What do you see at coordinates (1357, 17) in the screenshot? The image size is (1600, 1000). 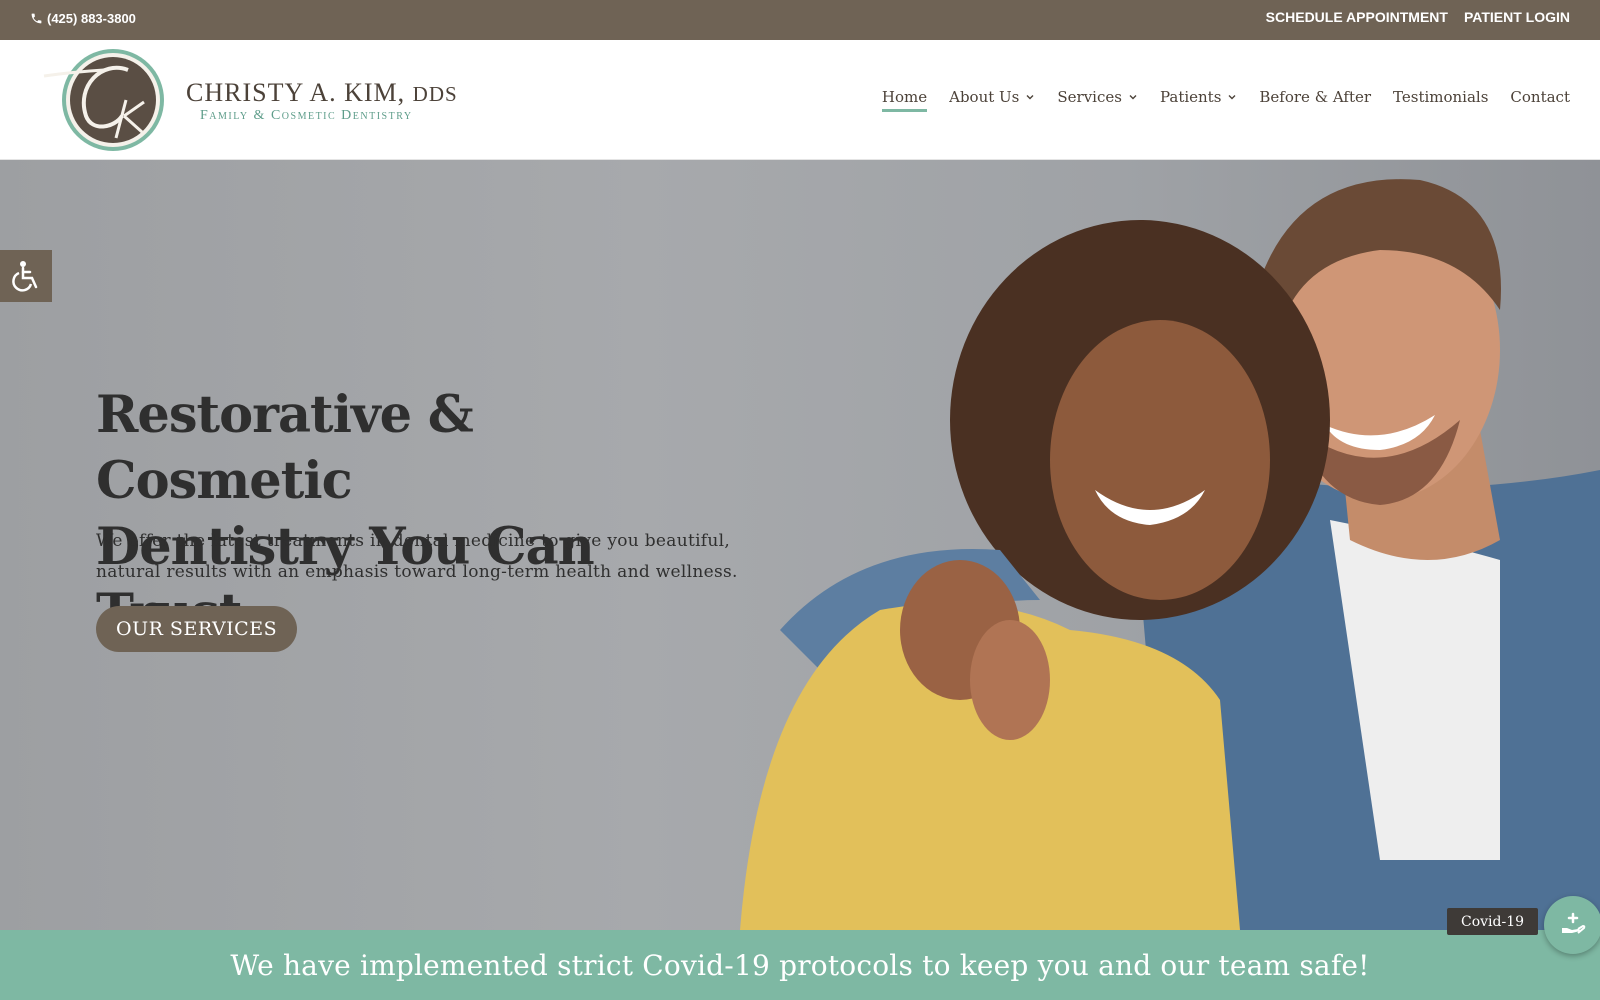 I see `schedule-appointment-link: SCHEDULE APPOINTMENT` at bounding box center [1357, 17].